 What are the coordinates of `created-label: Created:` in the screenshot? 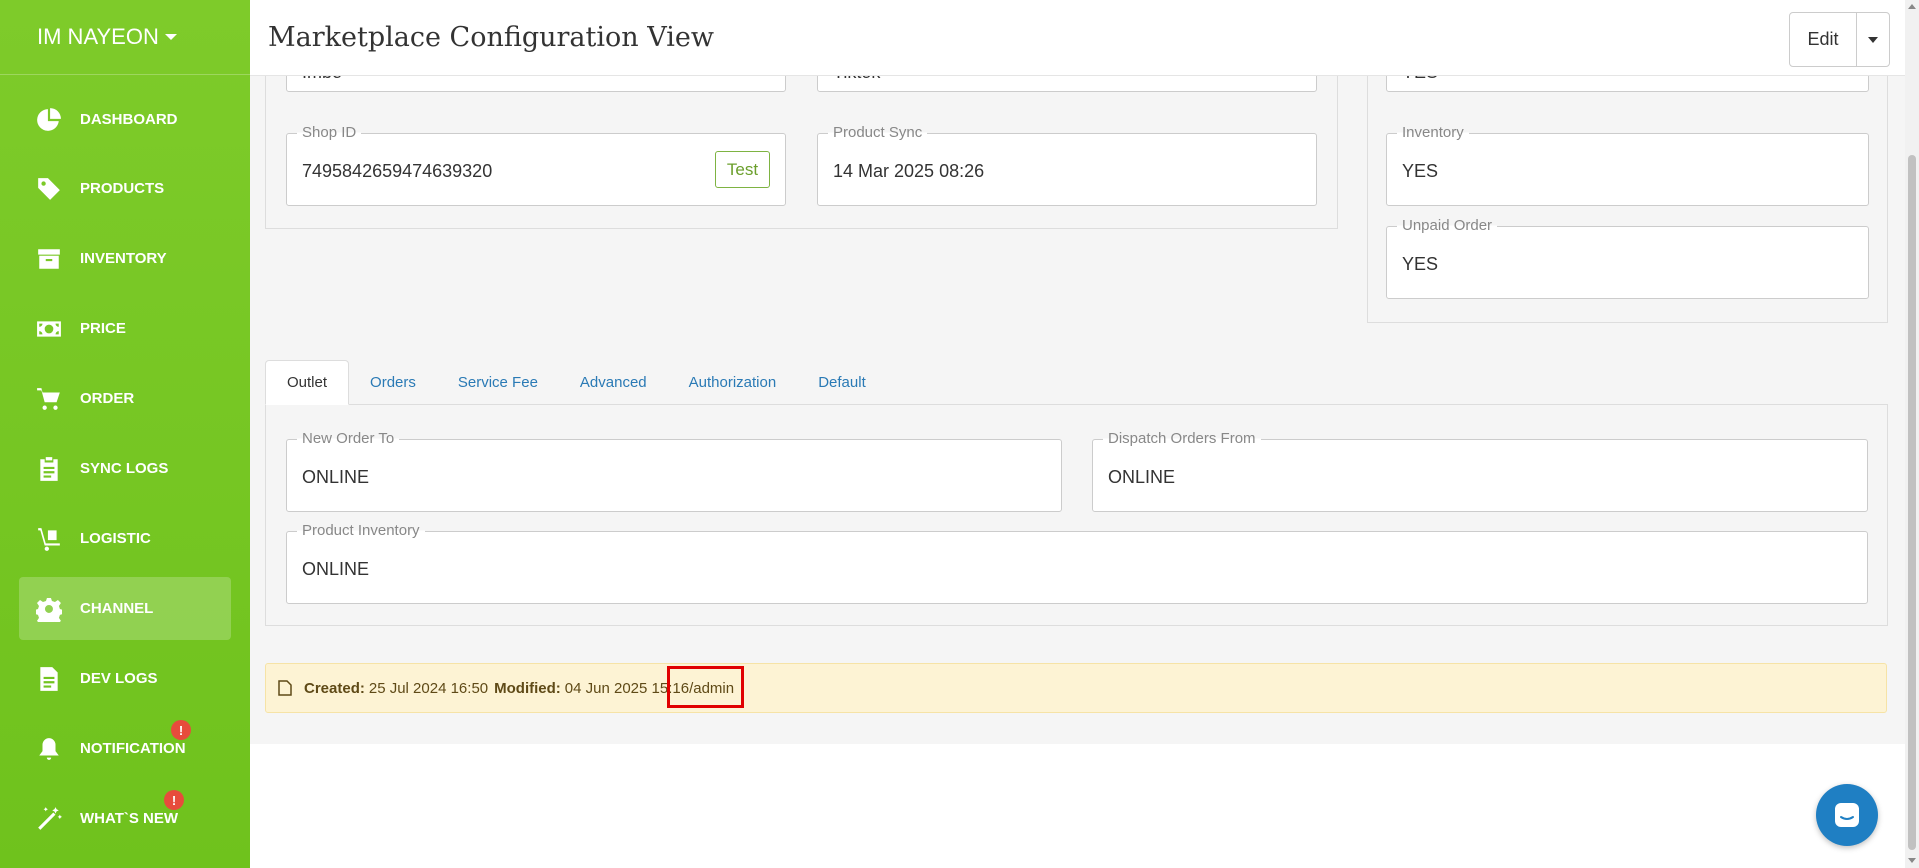 It's located at (334, 688).